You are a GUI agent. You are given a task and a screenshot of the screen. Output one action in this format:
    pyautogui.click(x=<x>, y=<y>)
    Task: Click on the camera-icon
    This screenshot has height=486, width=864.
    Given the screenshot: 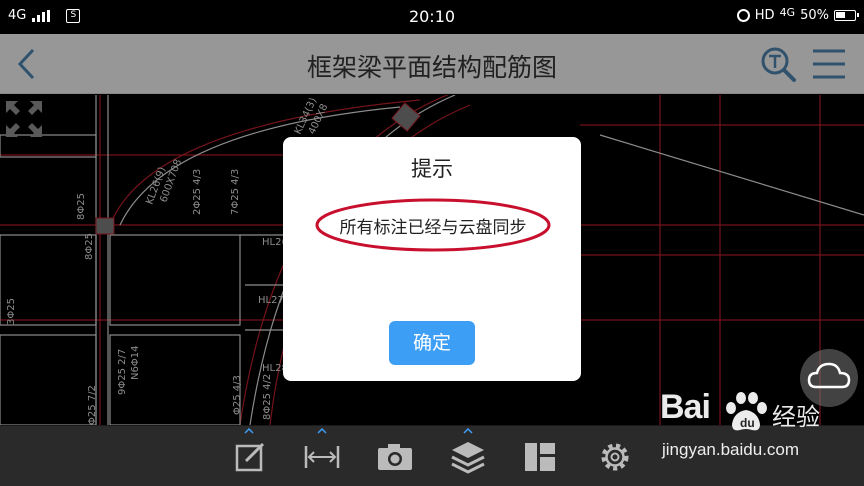 What is the action you would take?
    pyautogui.click(x=395, y=457)
    